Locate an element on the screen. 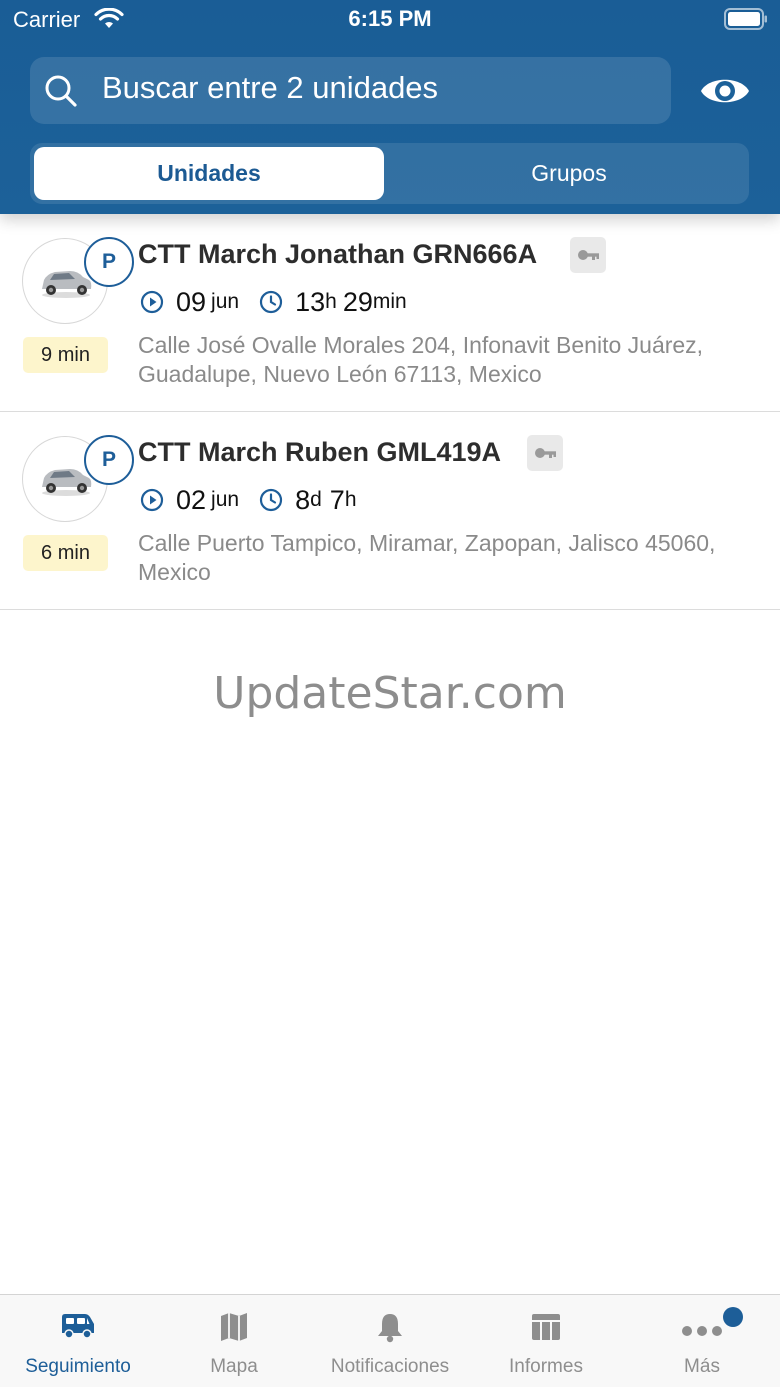  duration-minutes-unit: min is located at coordinates (389, 301).